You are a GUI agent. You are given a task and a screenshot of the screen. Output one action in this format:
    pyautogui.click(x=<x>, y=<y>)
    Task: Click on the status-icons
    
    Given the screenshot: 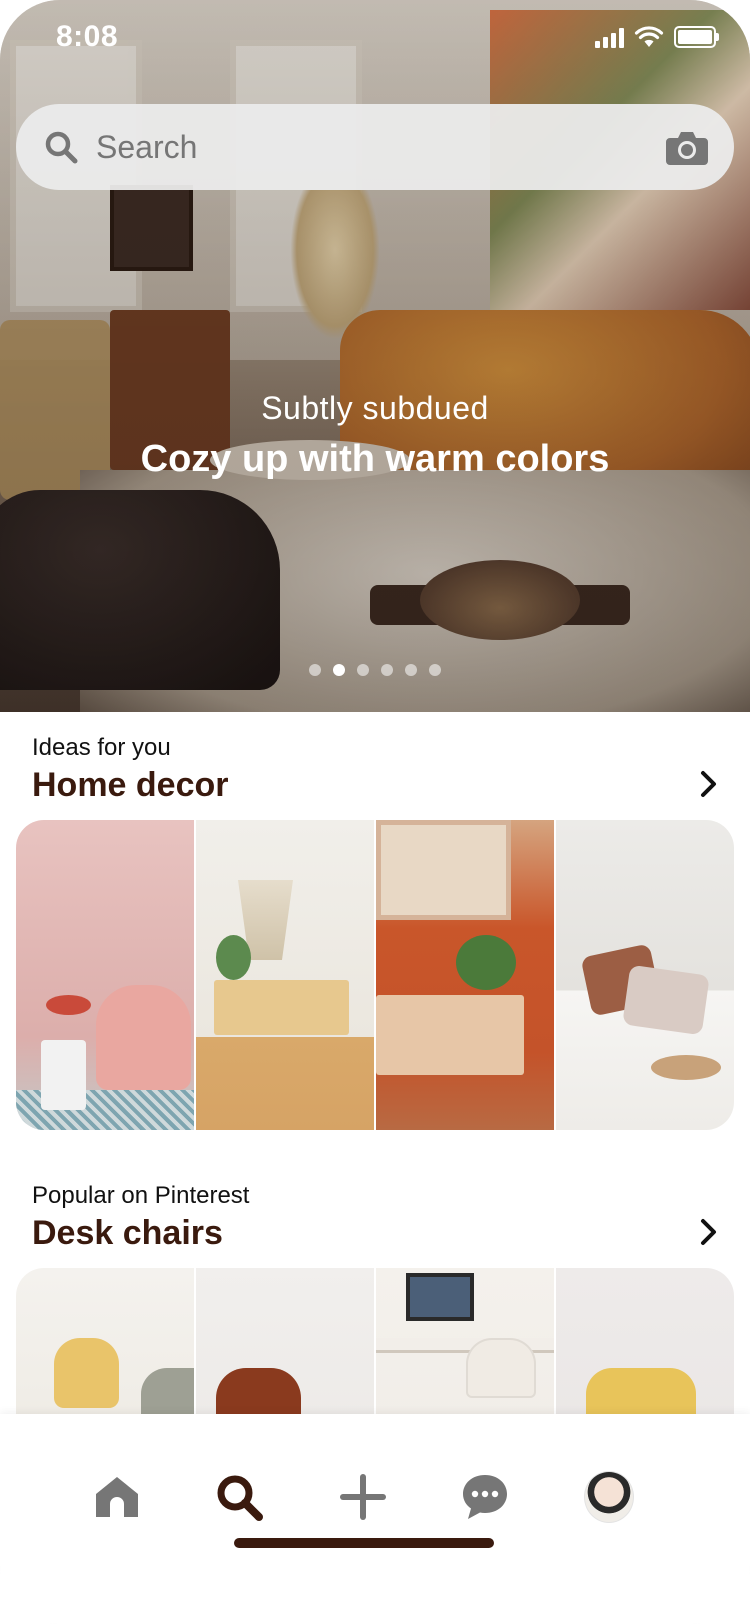 What is the action you would take?
    pyautogui.click(x=657, y=37)
    